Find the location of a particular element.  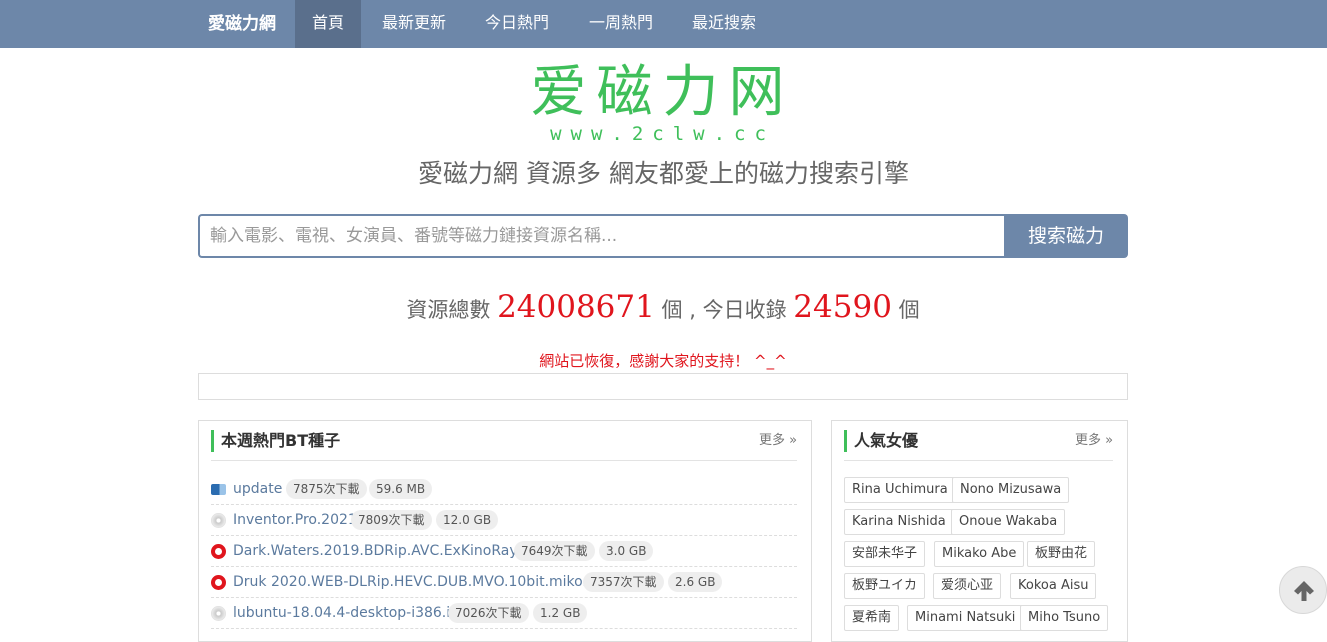

nav-item-home: 首頁 is located at coordinates (328, 24).